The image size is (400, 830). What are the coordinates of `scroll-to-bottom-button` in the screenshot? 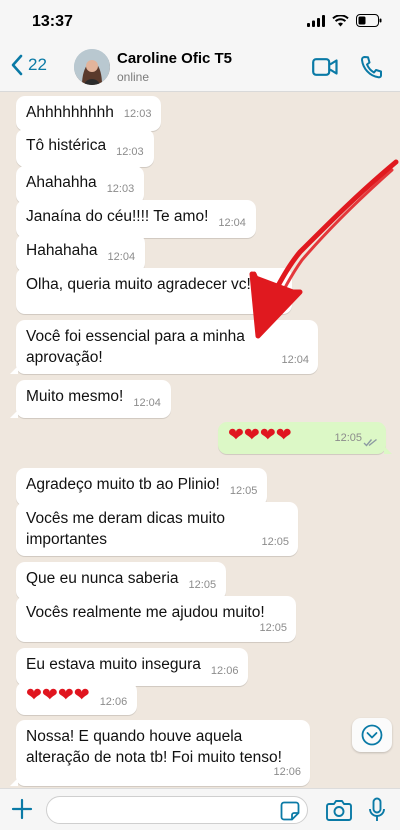 It's located at (372, 735).